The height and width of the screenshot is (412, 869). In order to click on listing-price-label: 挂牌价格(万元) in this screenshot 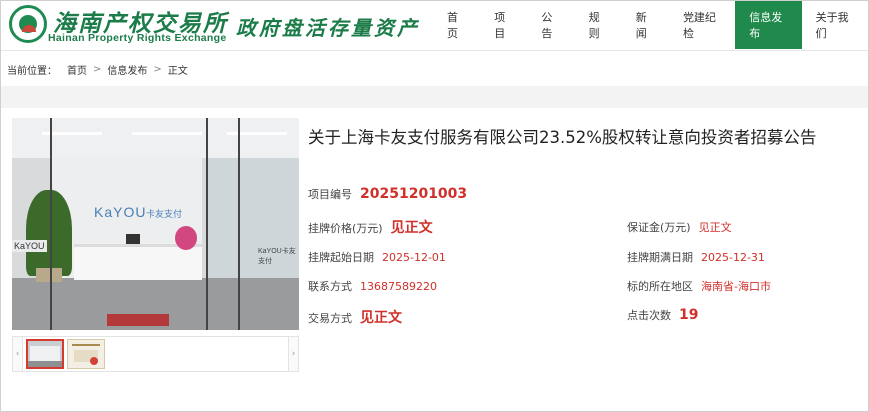, I will do `click(345, 228)`.